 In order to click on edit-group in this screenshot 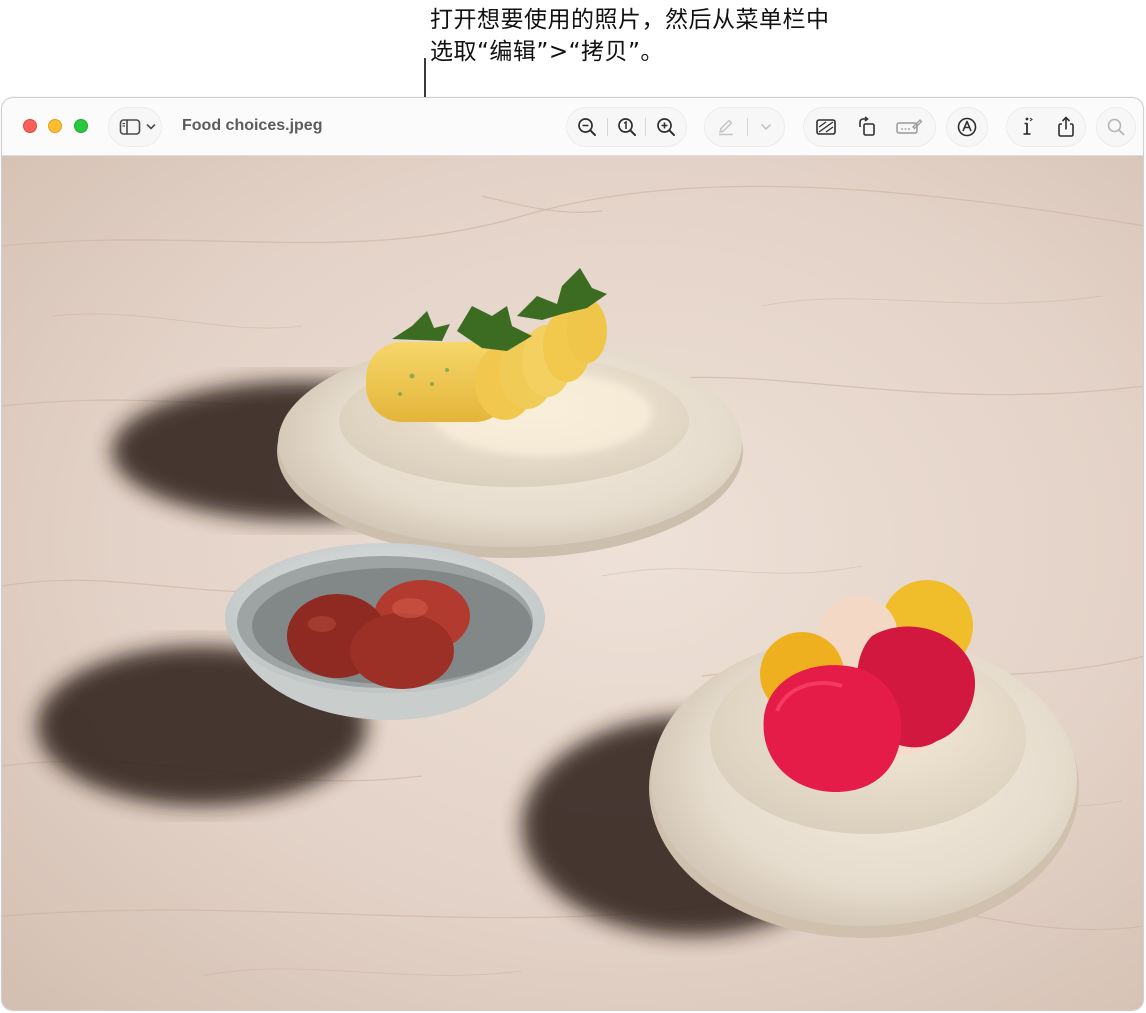, I will do `click(869, 127)`.